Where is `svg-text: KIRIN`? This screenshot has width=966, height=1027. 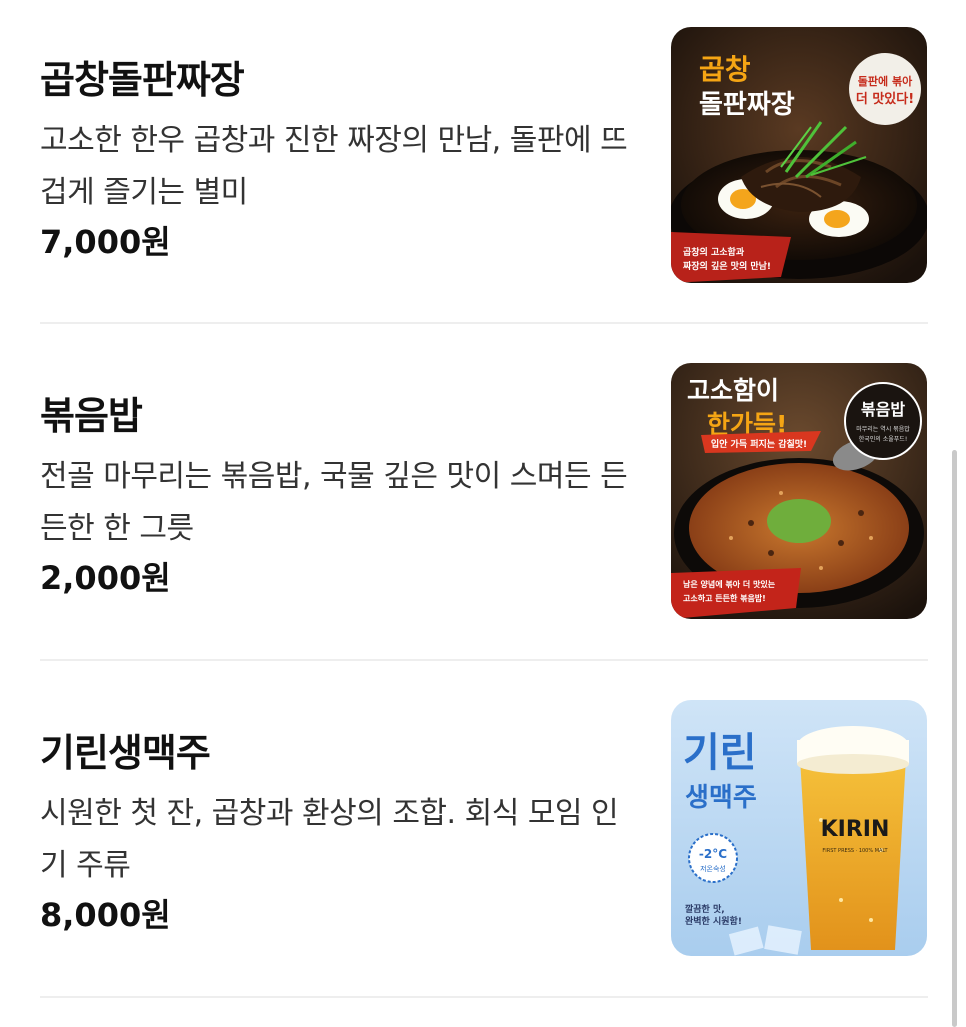
svg-text: KIRIN is located at coordinates (855, 829).